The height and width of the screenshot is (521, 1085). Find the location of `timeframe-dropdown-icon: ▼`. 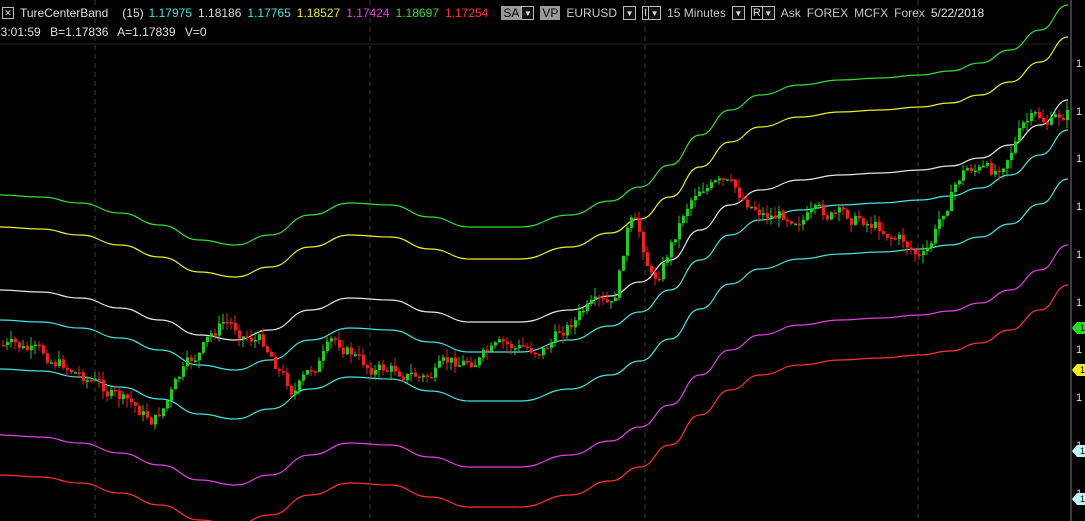

timeframe-dropdown-icon: ▼ is located at coordinates (738, 13).